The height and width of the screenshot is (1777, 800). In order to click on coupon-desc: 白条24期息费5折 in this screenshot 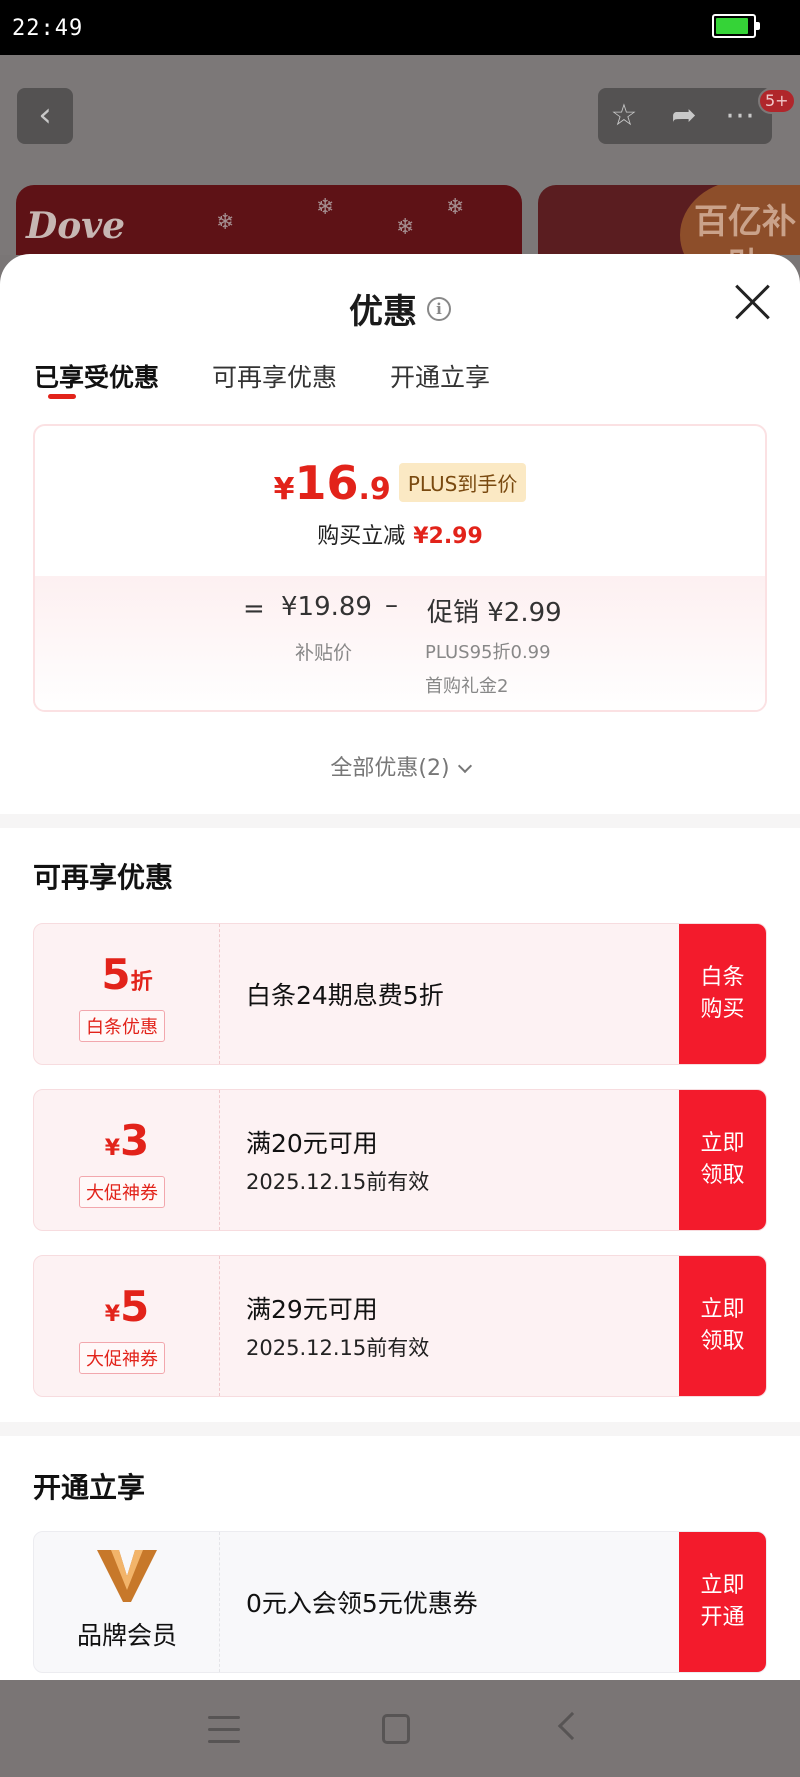, I will do `click(345, 995)`.